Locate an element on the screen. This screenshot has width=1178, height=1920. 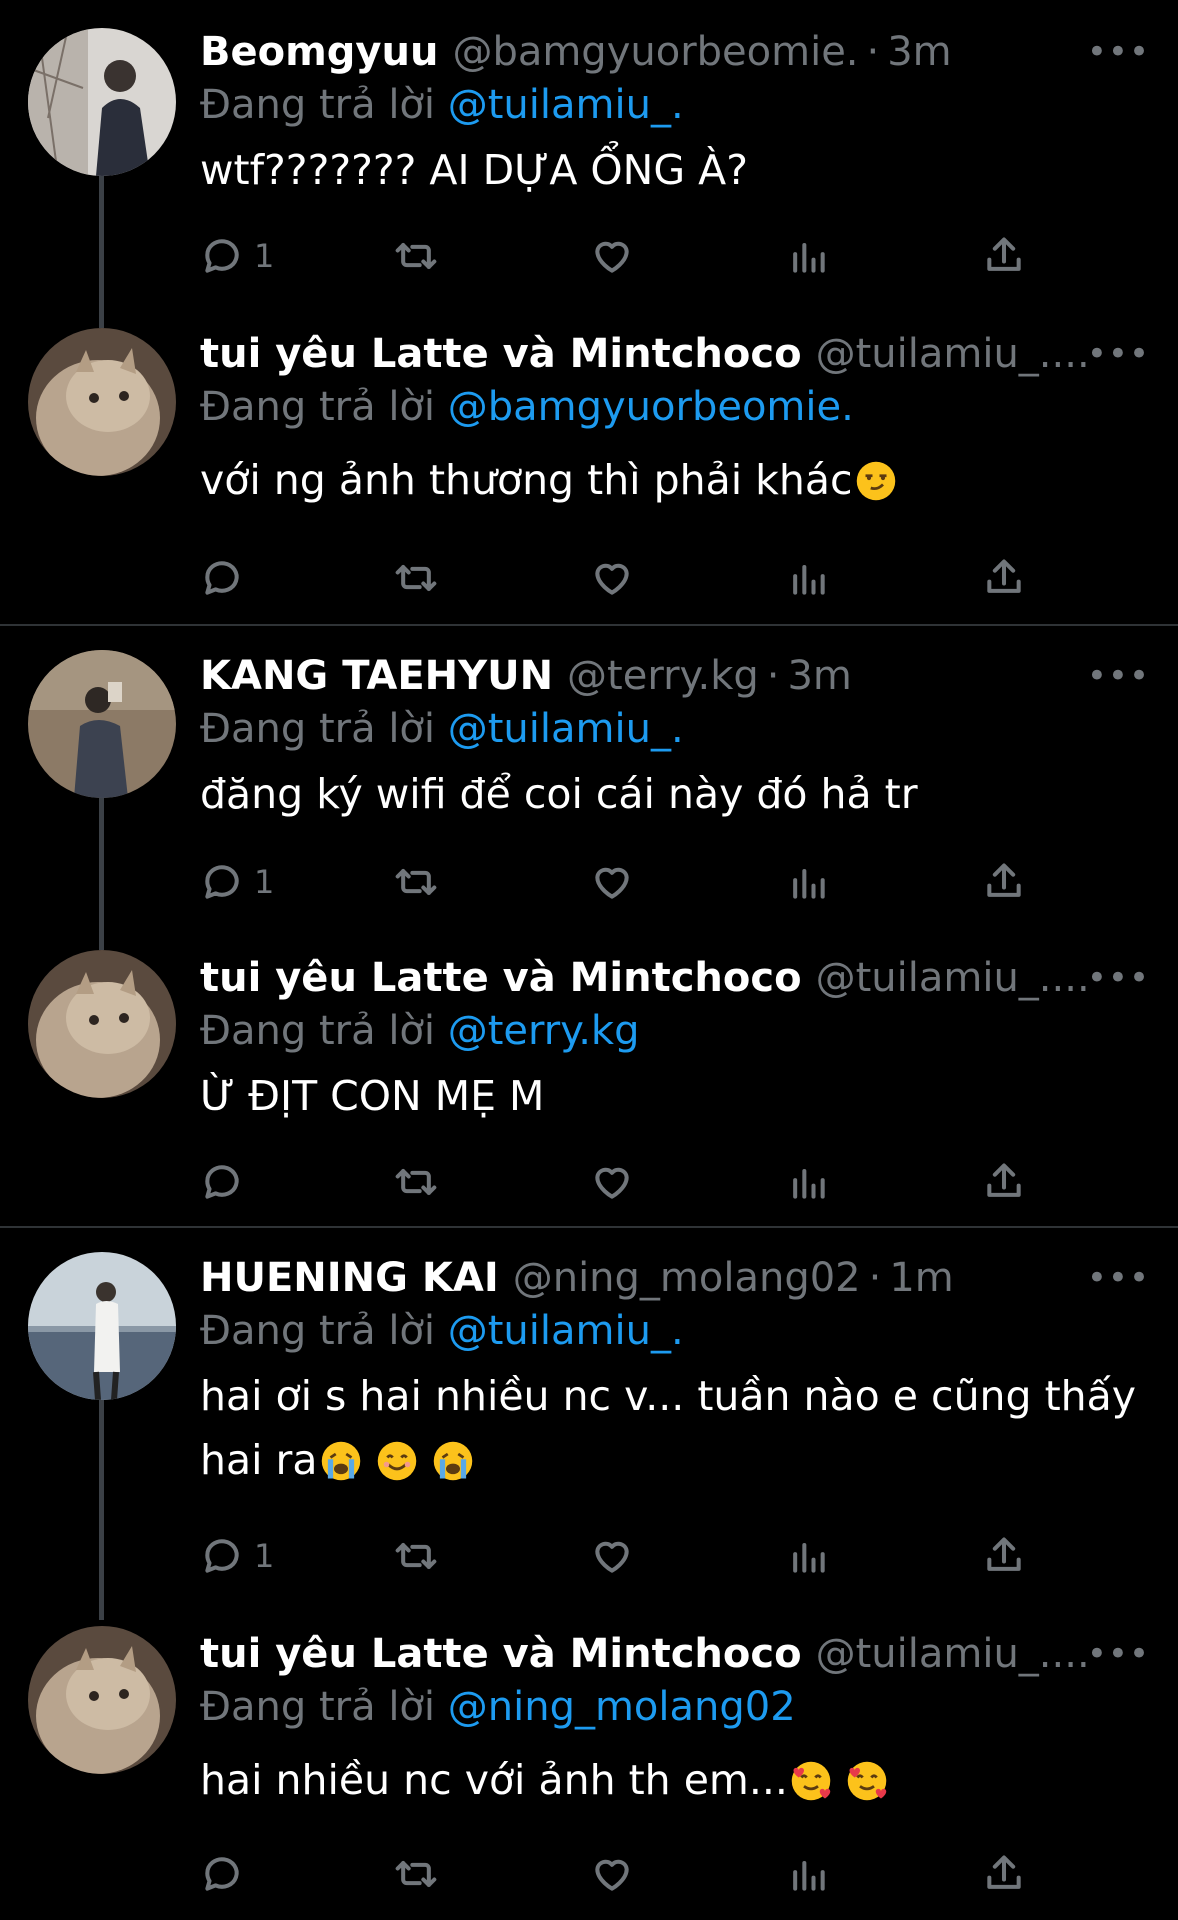
share-icon is located at coordinates (1004, 254).